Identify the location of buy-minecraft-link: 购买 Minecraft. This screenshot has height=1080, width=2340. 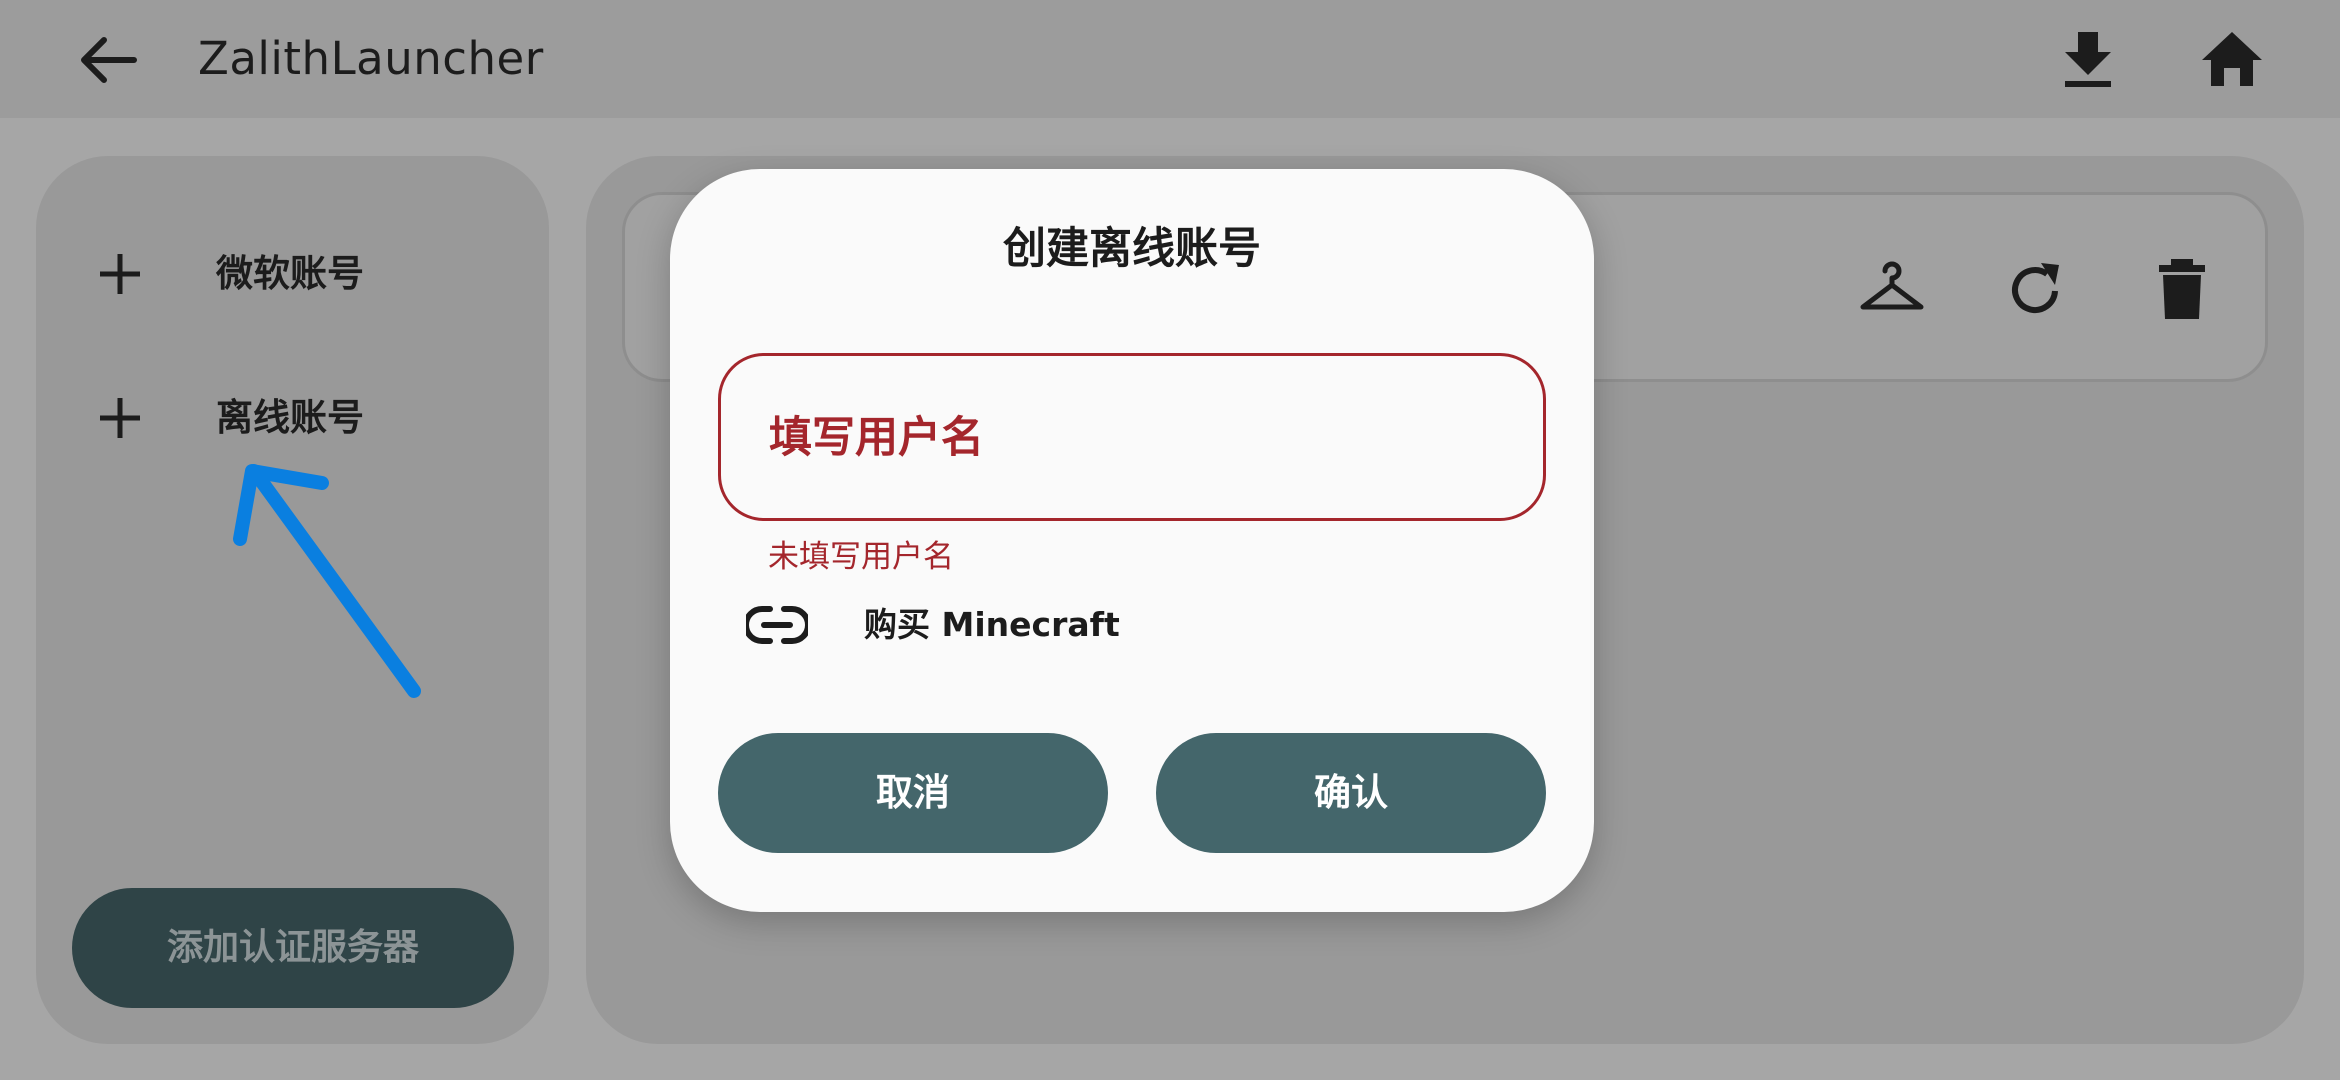
(956, 625).